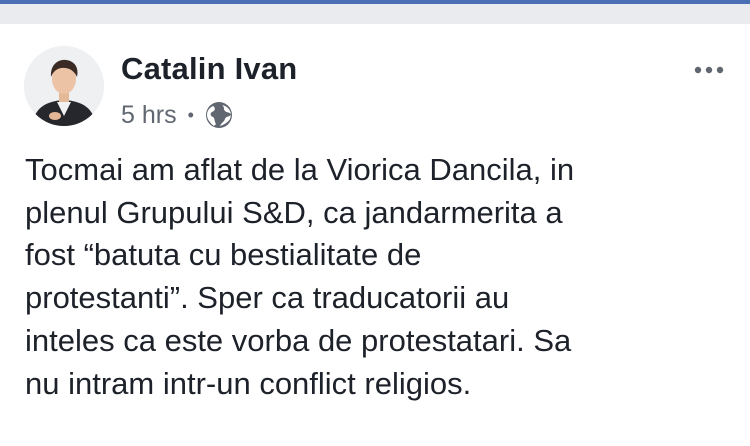 Image resolution: width=750 pixels, height=446 pixels. What do you see at coordinates (209, 69) in the screenshot?
I see `author-name: Catalin Ivan` at bounding box center [209, 69].